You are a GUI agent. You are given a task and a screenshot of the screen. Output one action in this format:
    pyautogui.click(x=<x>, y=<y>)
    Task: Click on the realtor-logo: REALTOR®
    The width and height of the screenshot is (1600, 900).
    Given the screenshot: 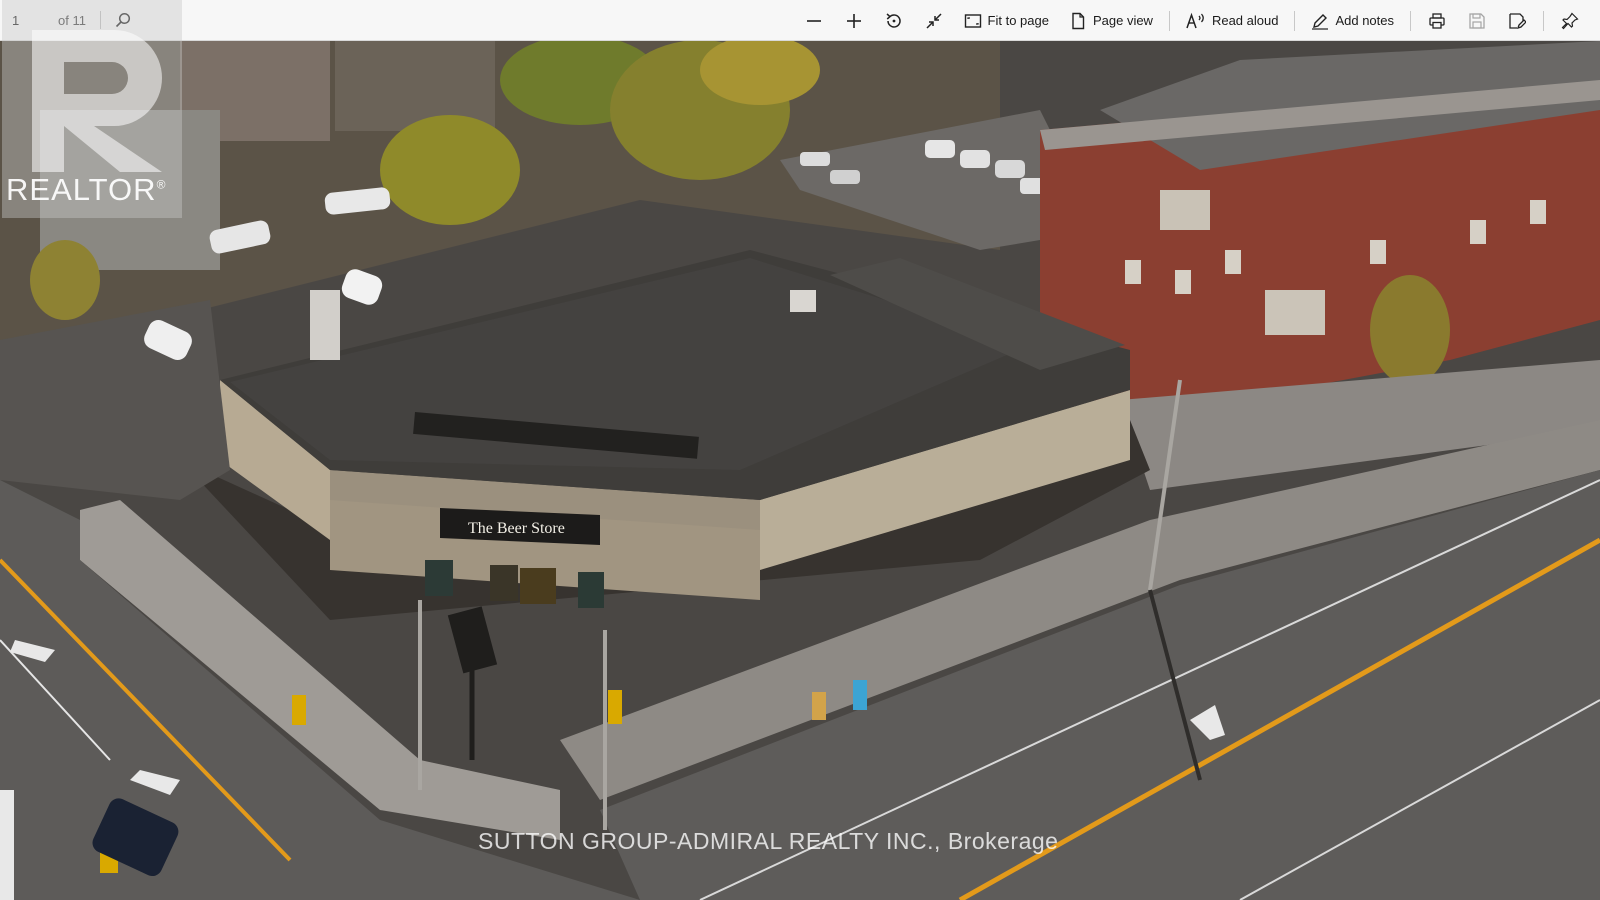 What is the action you would take?
    pyautogui.click(x=92, y=109)
    